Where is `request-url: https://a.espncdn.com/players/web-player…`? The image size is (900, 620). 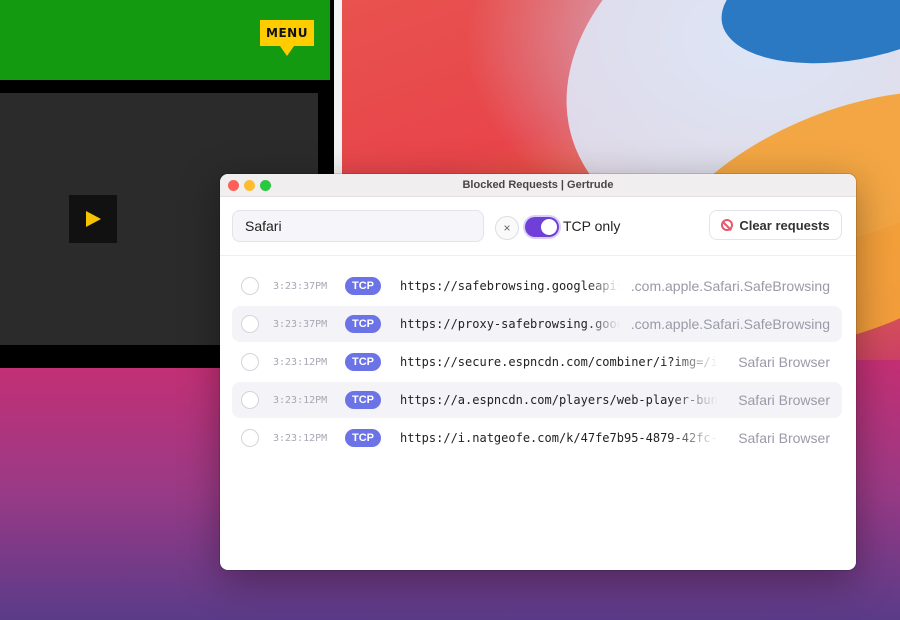 request-url: https://a.espncdn.com/players/web-player… is located at coordinates (559, 400).